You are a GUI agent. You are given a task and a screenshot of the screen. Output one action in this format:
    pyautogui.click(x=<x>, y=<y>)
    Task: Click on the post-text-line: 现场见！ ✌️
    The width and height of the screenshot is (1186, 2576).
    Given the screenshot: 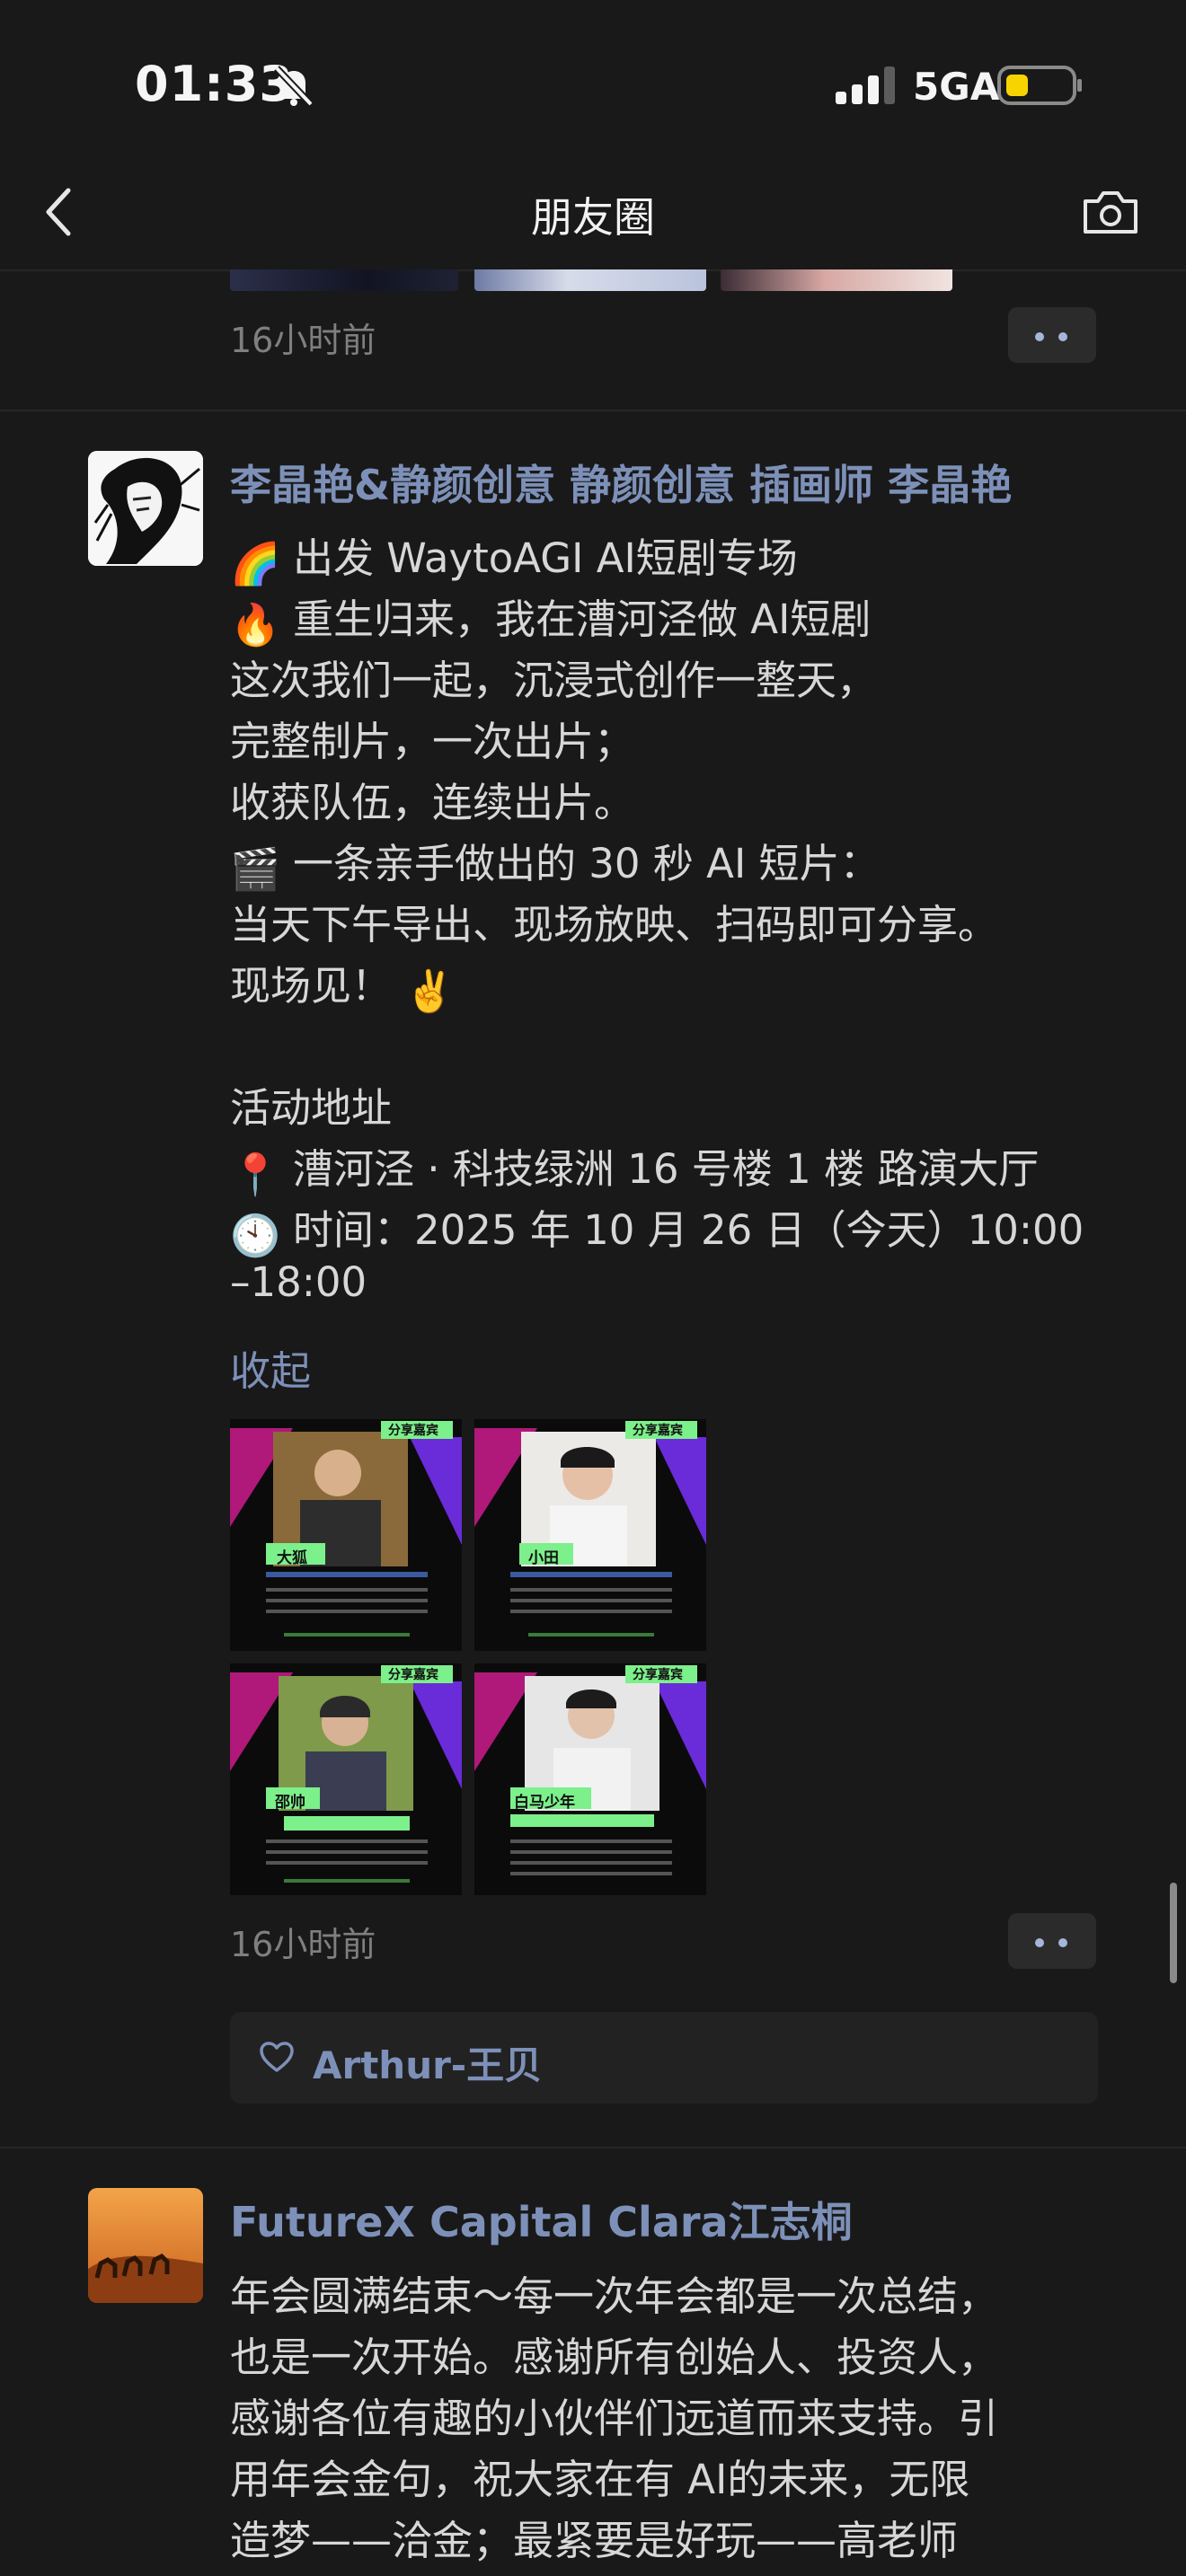 What is the action you would take?
    pyautogui.click(x=348, y=984)
    